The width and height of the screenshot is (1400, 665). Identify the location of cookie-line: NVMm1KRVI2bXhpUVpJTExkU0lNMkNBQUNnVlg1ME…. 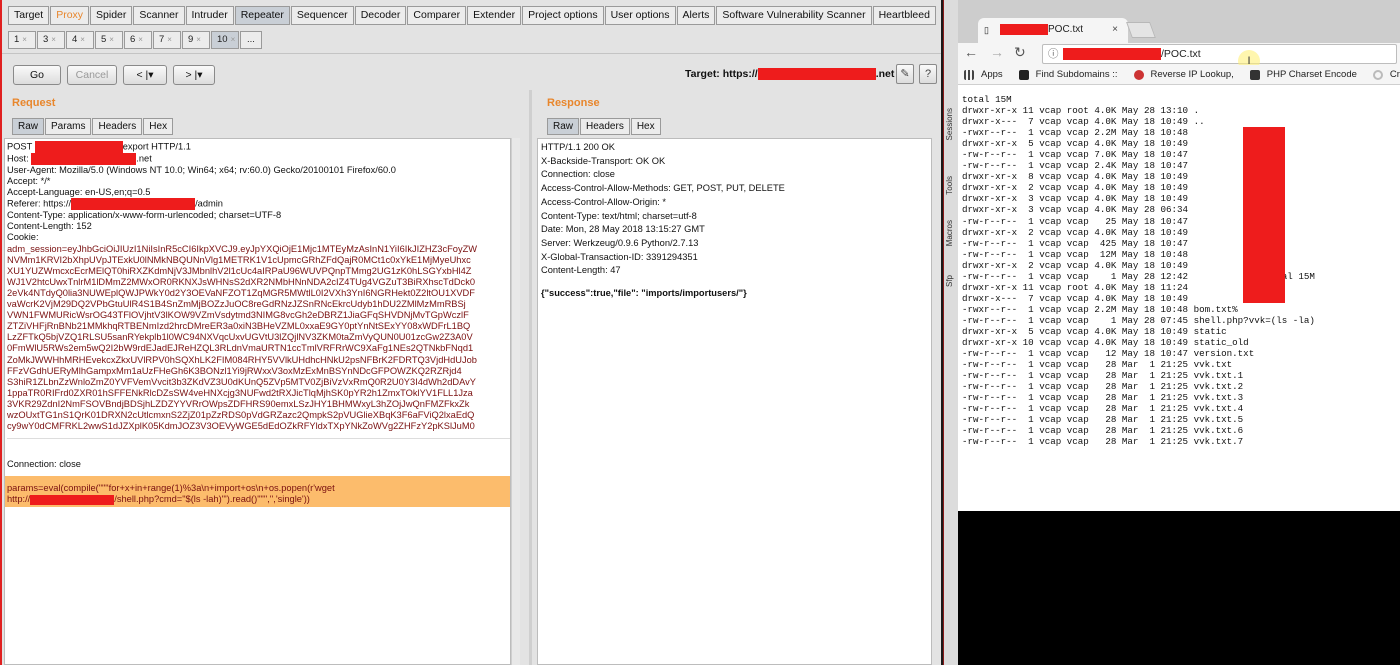
(239, 259).